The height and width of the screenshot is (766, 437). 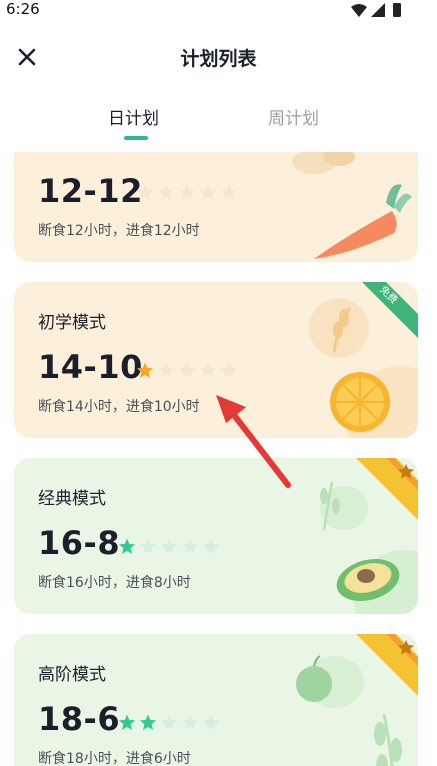 I want to click on plan-name: 高阶模式, so click(x=72, y=675).